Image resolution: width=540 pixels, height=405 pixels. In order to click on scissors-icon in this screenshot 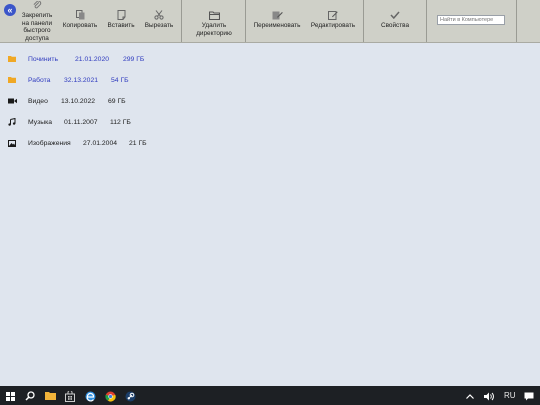, I will do `click(159, 15)`.